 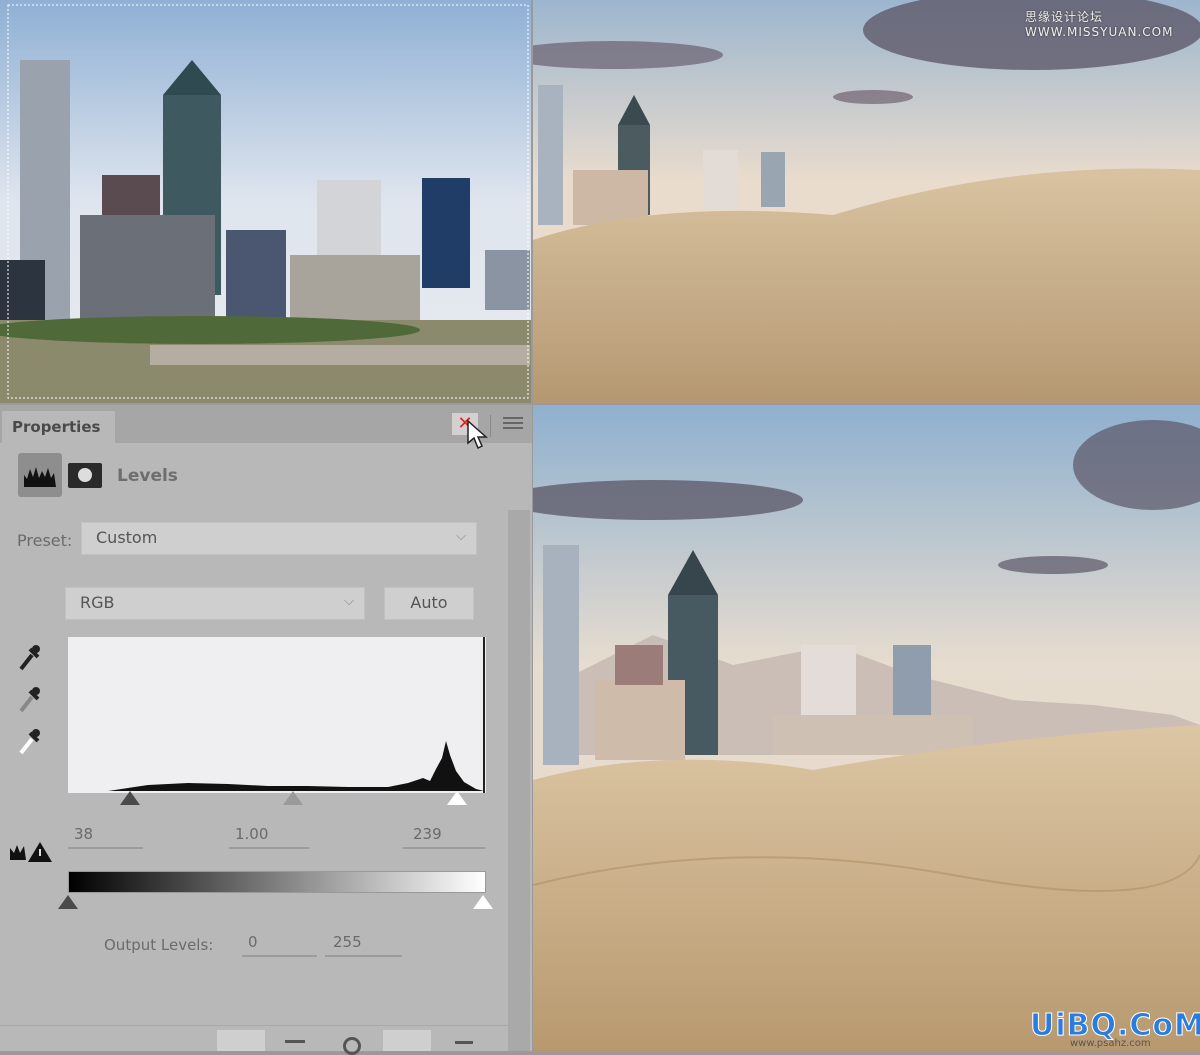 I want to click on levels-histogram-icon, so click(x=40, y=475).